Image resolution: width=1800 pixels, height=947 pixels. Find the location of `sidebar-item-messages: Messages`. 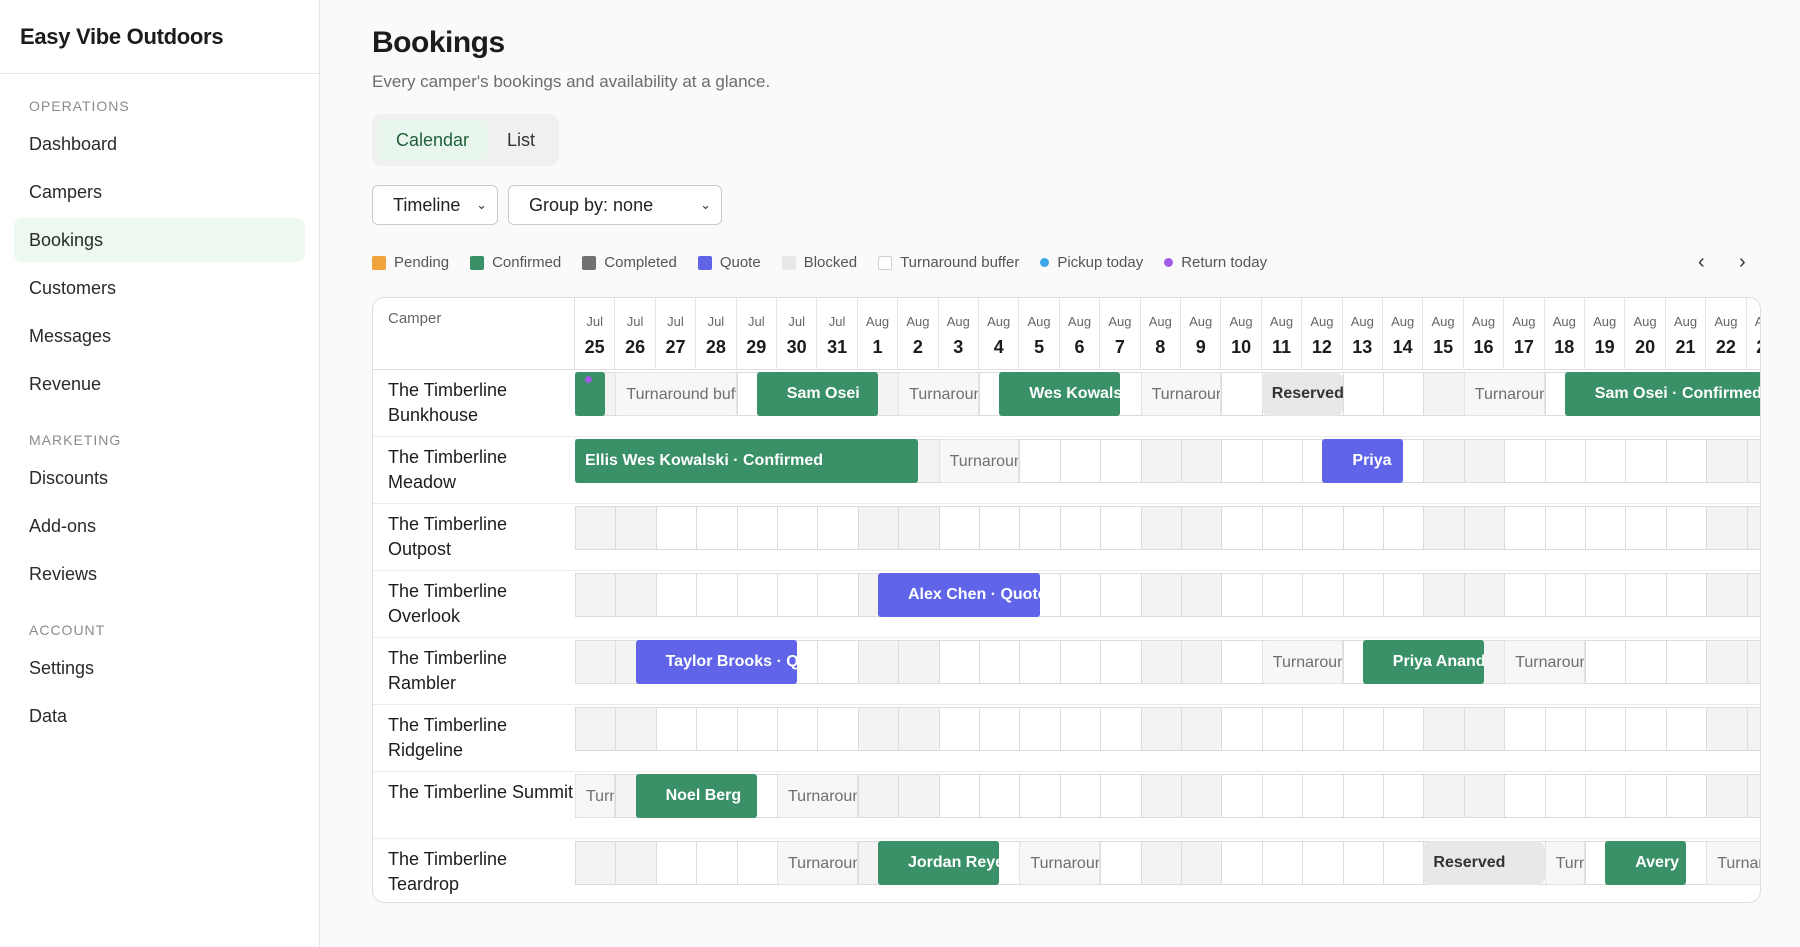

sidebar-item-messages: Messages is located at coordinates (159, 336).